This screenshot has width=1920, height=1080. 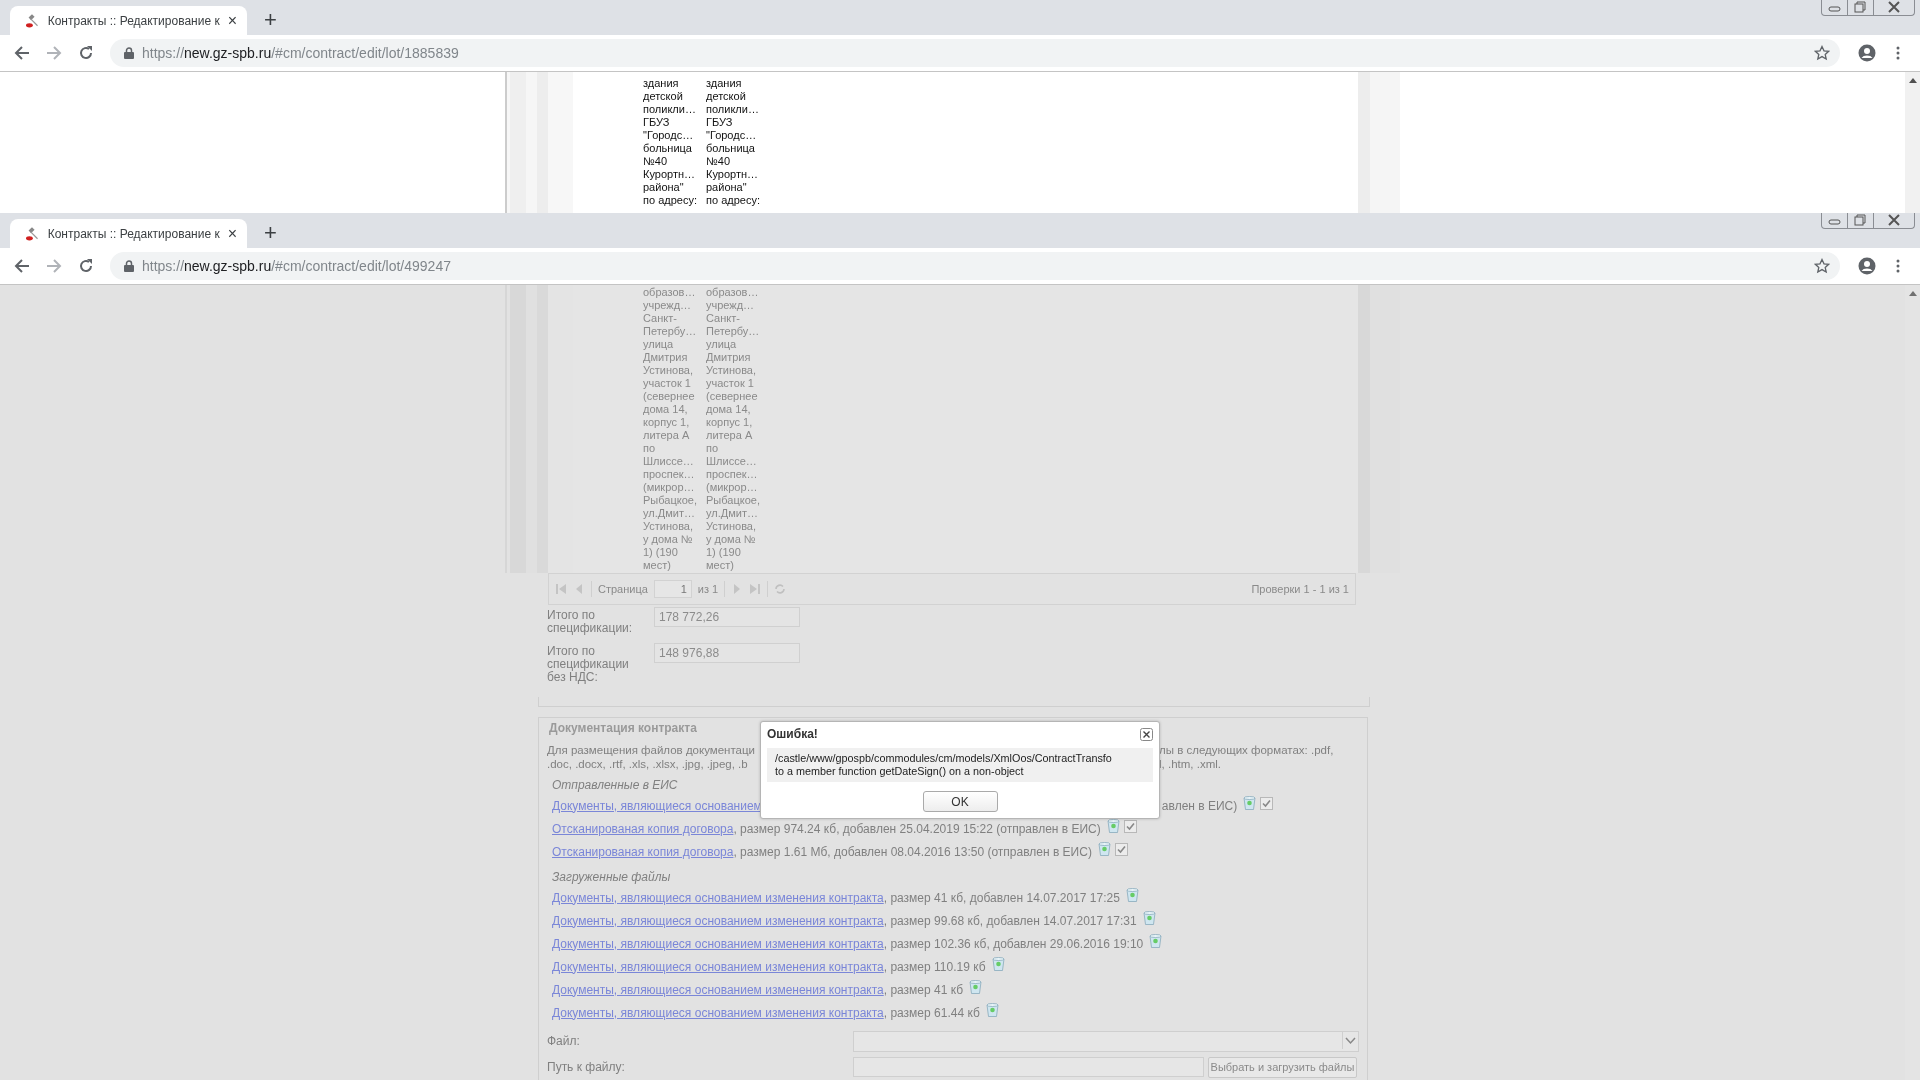 I want to click on file-info: , размер 110.19 кб, so click(x=934, y=966).